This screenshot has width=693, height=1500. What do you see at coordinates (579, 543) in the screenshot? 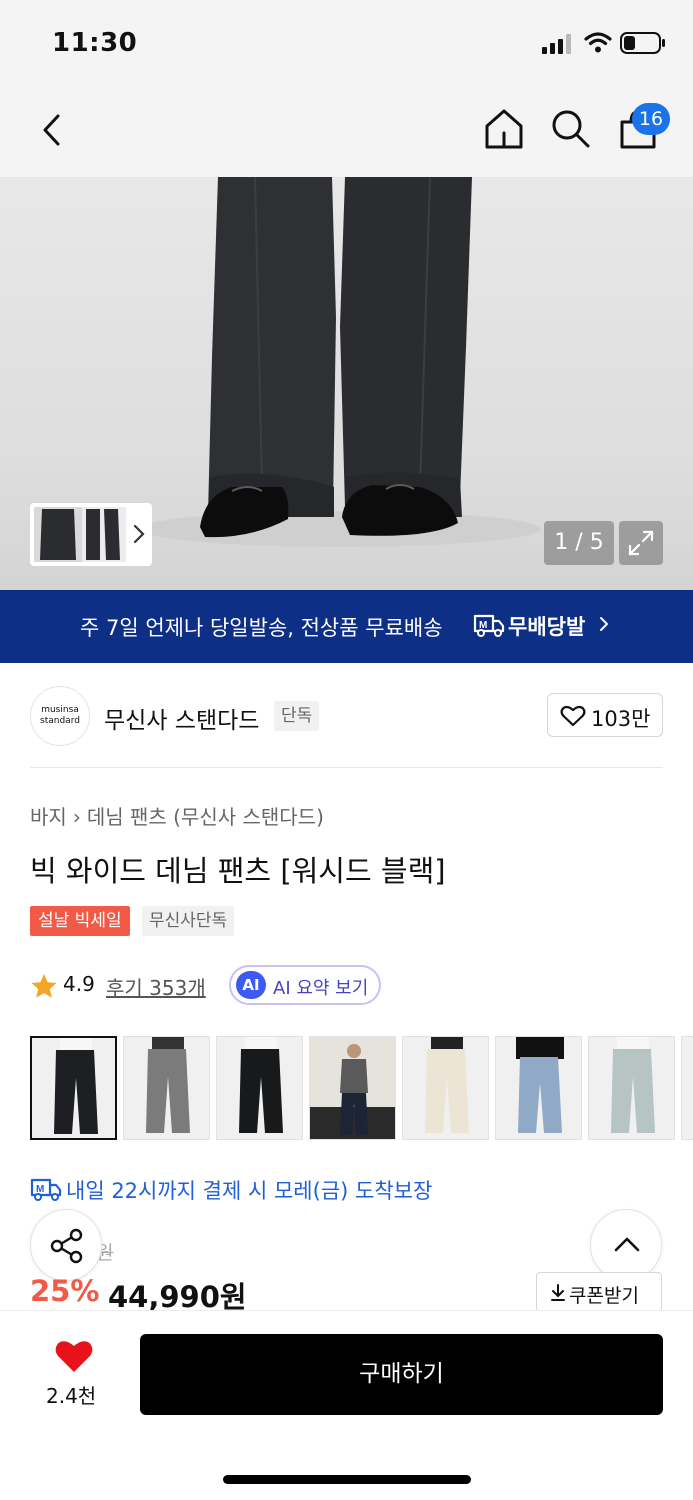
I see `image-counter: 1 / 5` at bounding box center [579, 543].